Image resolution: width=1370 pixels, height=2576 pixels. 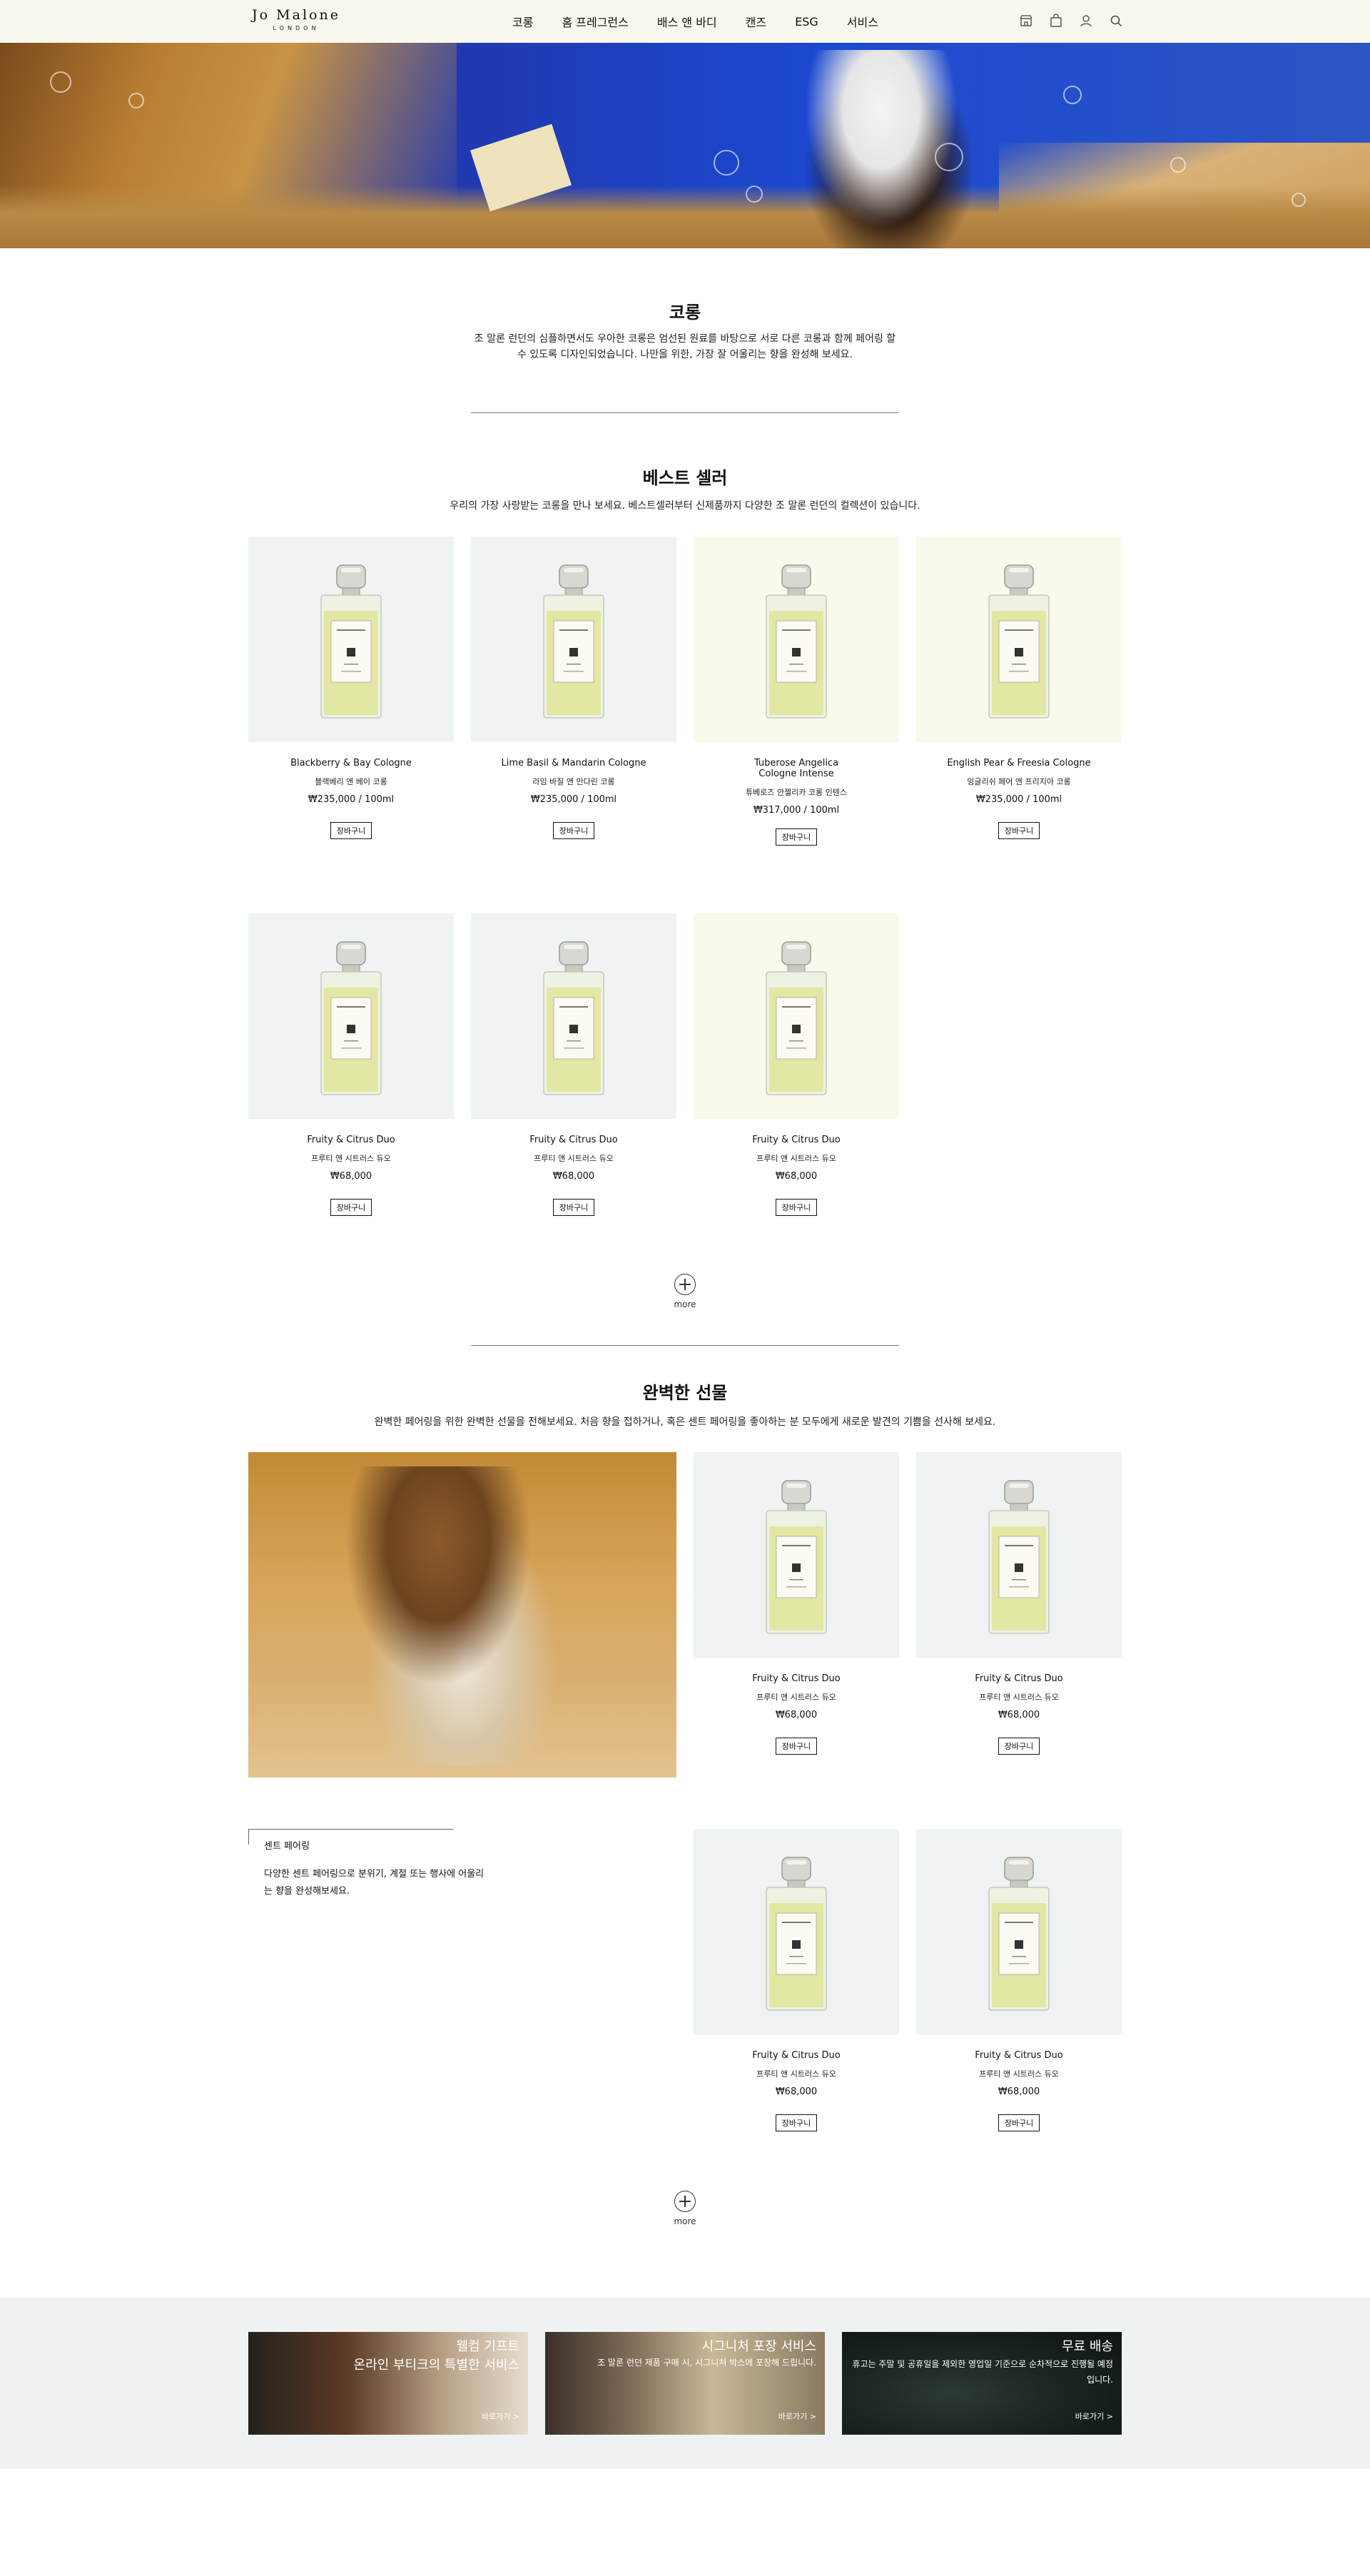 What do you see at coordinates (573, 781) in the screenshot?
I see `product-name-ko: 라임 바질 앤 만다린 코롱` at bounding box center [573, 781].